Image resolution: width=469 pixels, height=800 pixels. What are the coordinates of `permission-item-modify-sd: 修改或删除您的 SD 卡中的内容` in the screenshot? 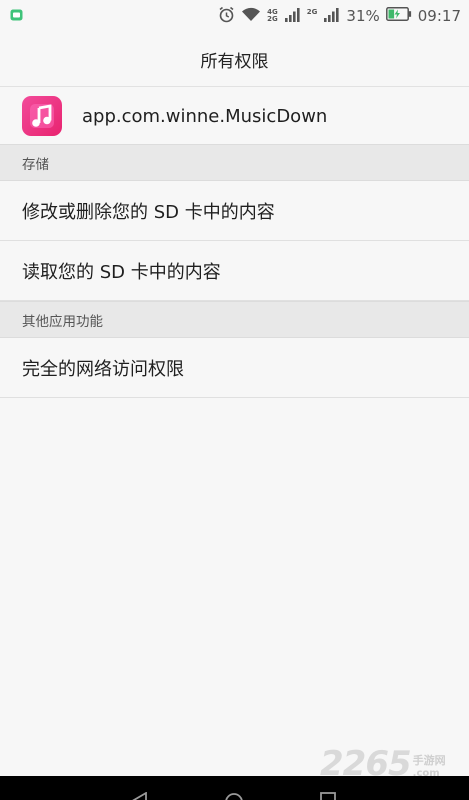 It's located at (234, 211).